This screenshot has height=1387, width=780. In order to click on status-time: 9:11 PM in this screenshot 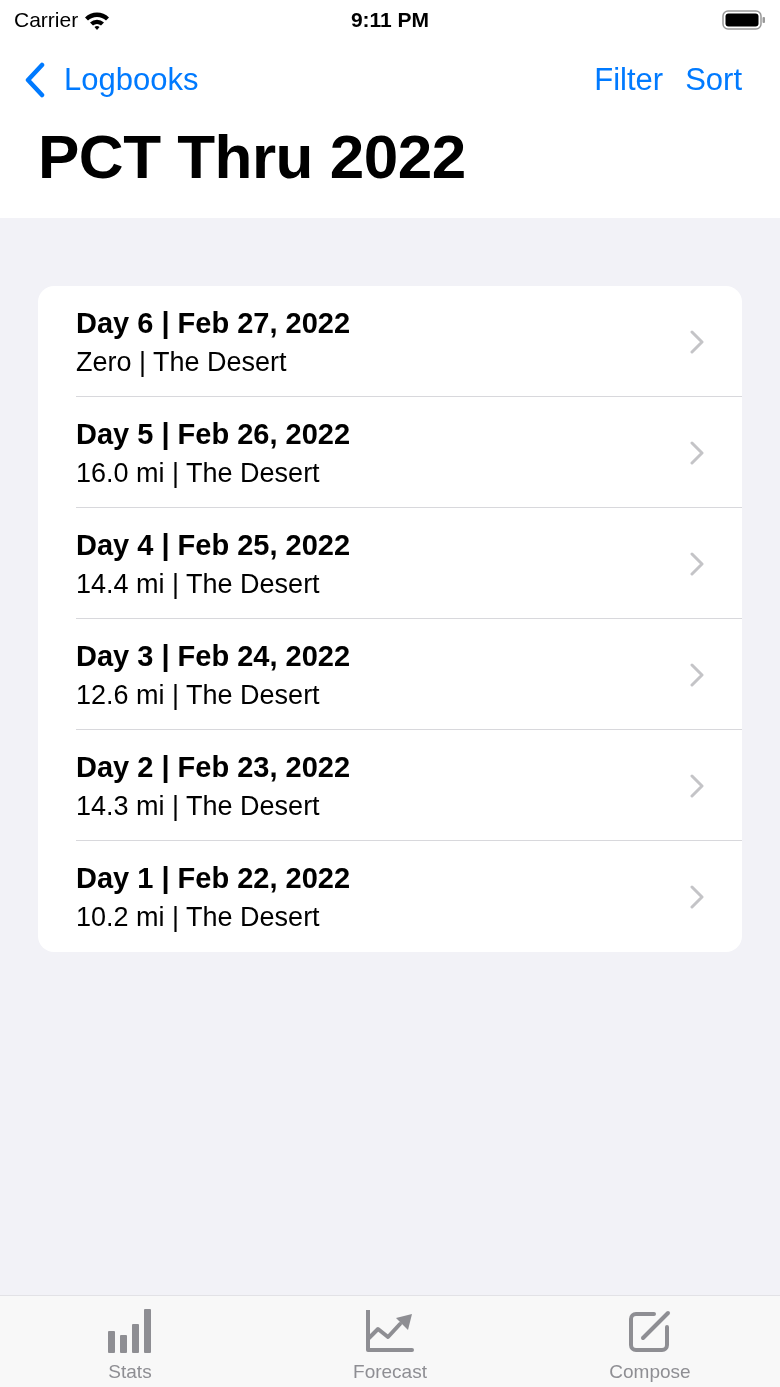, I will do `click(390, 20)`.